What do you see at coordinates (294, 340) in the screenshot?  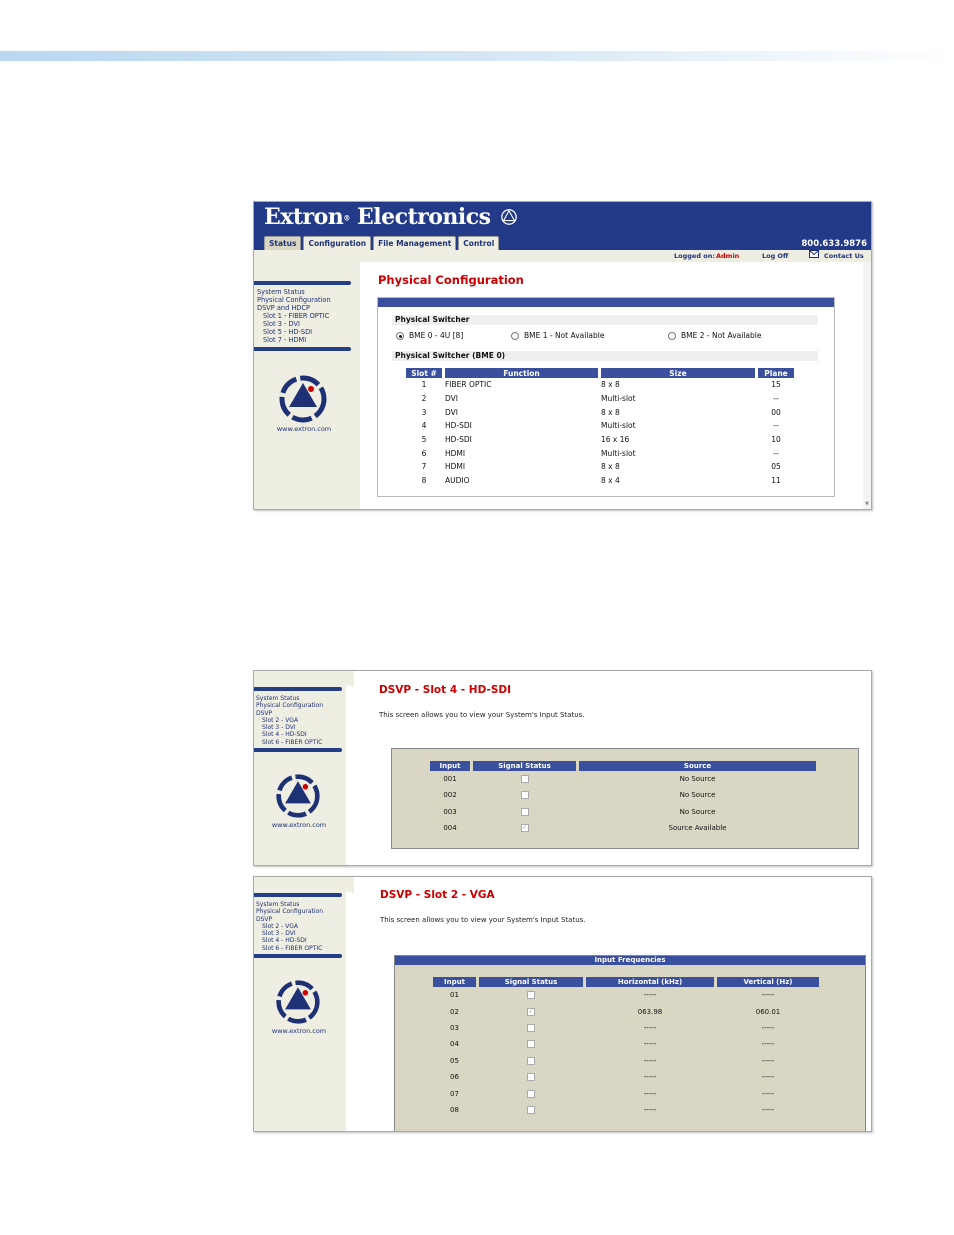 I see `nav-slot-7: Slot 7 - HDMI` at bounding box center [294, 340].